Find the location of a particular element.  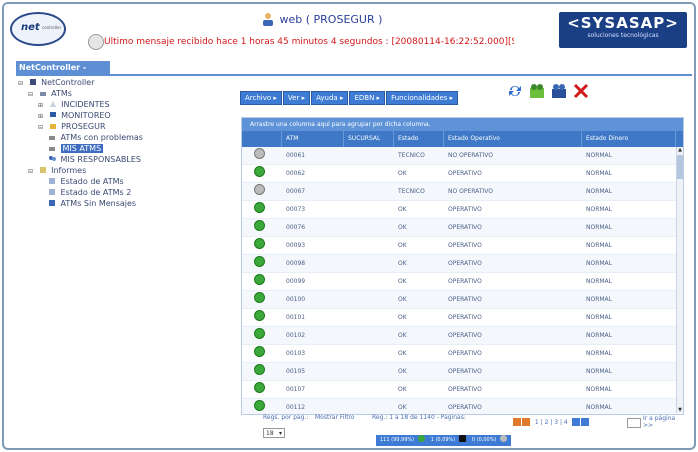

tree-node-prosegur: ⊟ PROSEGUR is located at coordinates (72, 126).